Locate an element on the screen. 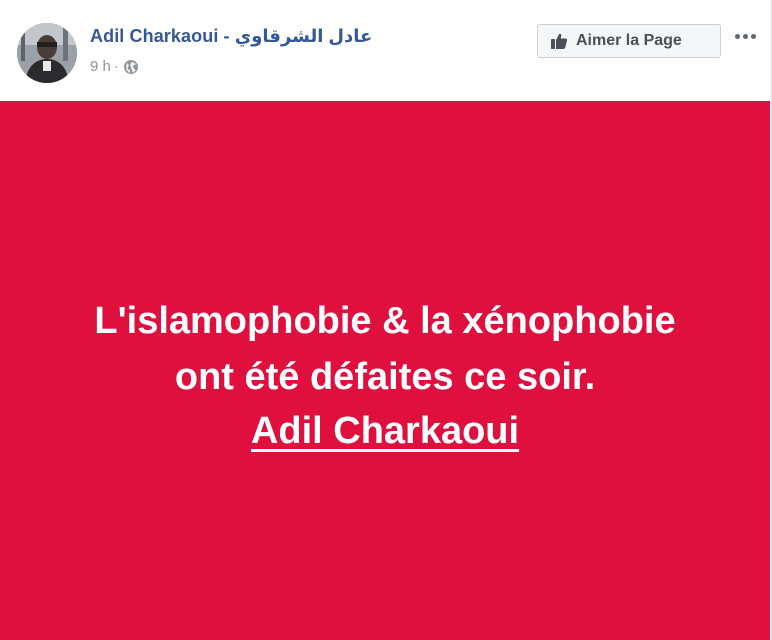  post-timestamp: 9 h is located at coordinates (100, 66).